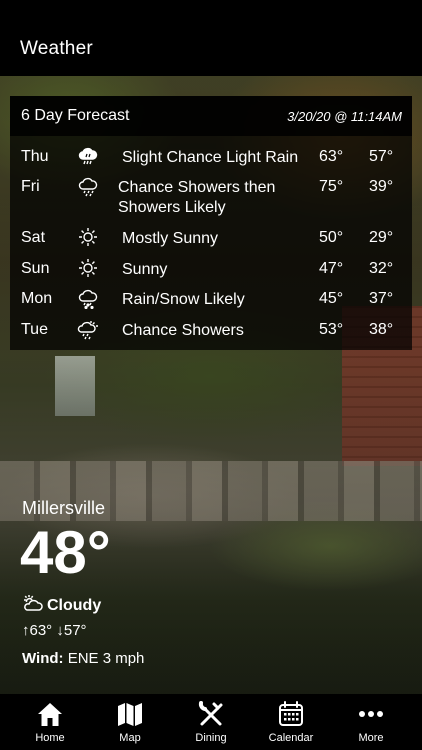 The height and width of the screenshot is (750, 422). What do you see at coordinates (145, 269) in the screenshot?
I see `forecast-condition: Sunny` at bounding box center [145, 269].